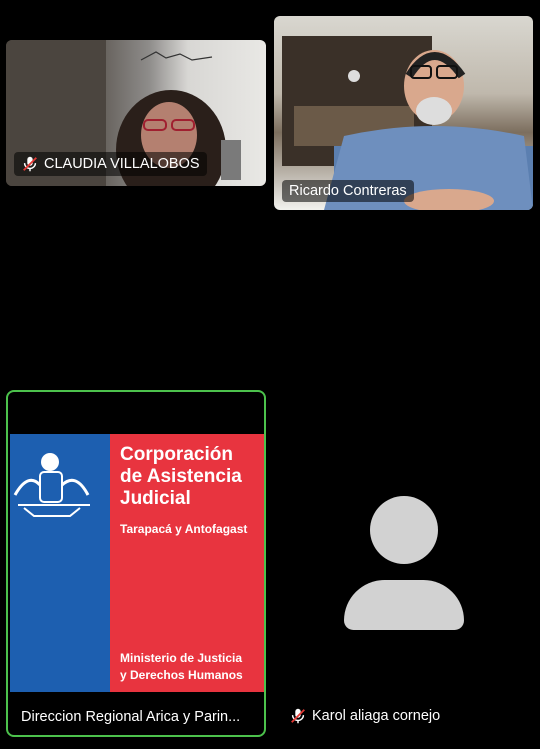  What do you see at coordinates (403, 113) in the screenshot?
I see `video-tile-ricardo: Ricardo Contreras` at bounding box center [403, 113].